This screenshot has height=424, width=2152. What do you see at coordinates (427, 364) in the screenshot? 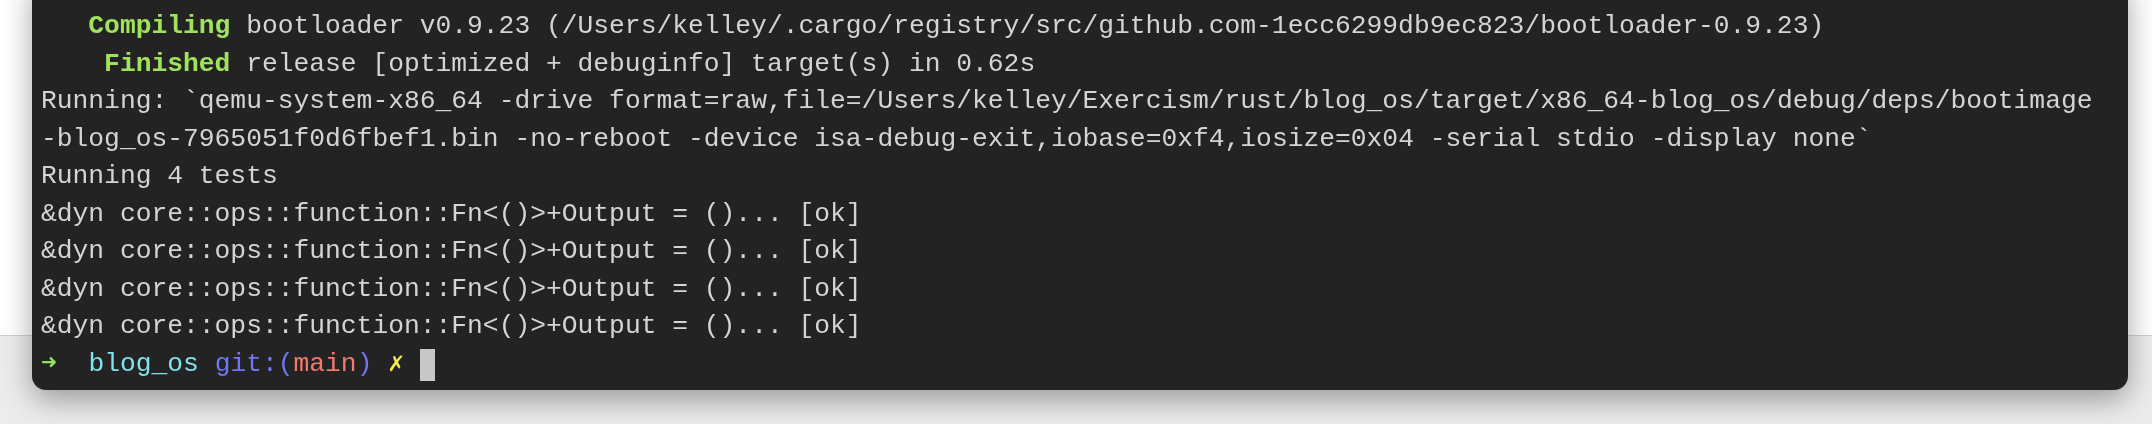
I see `text-cursor` at bounding box center [427, 364].